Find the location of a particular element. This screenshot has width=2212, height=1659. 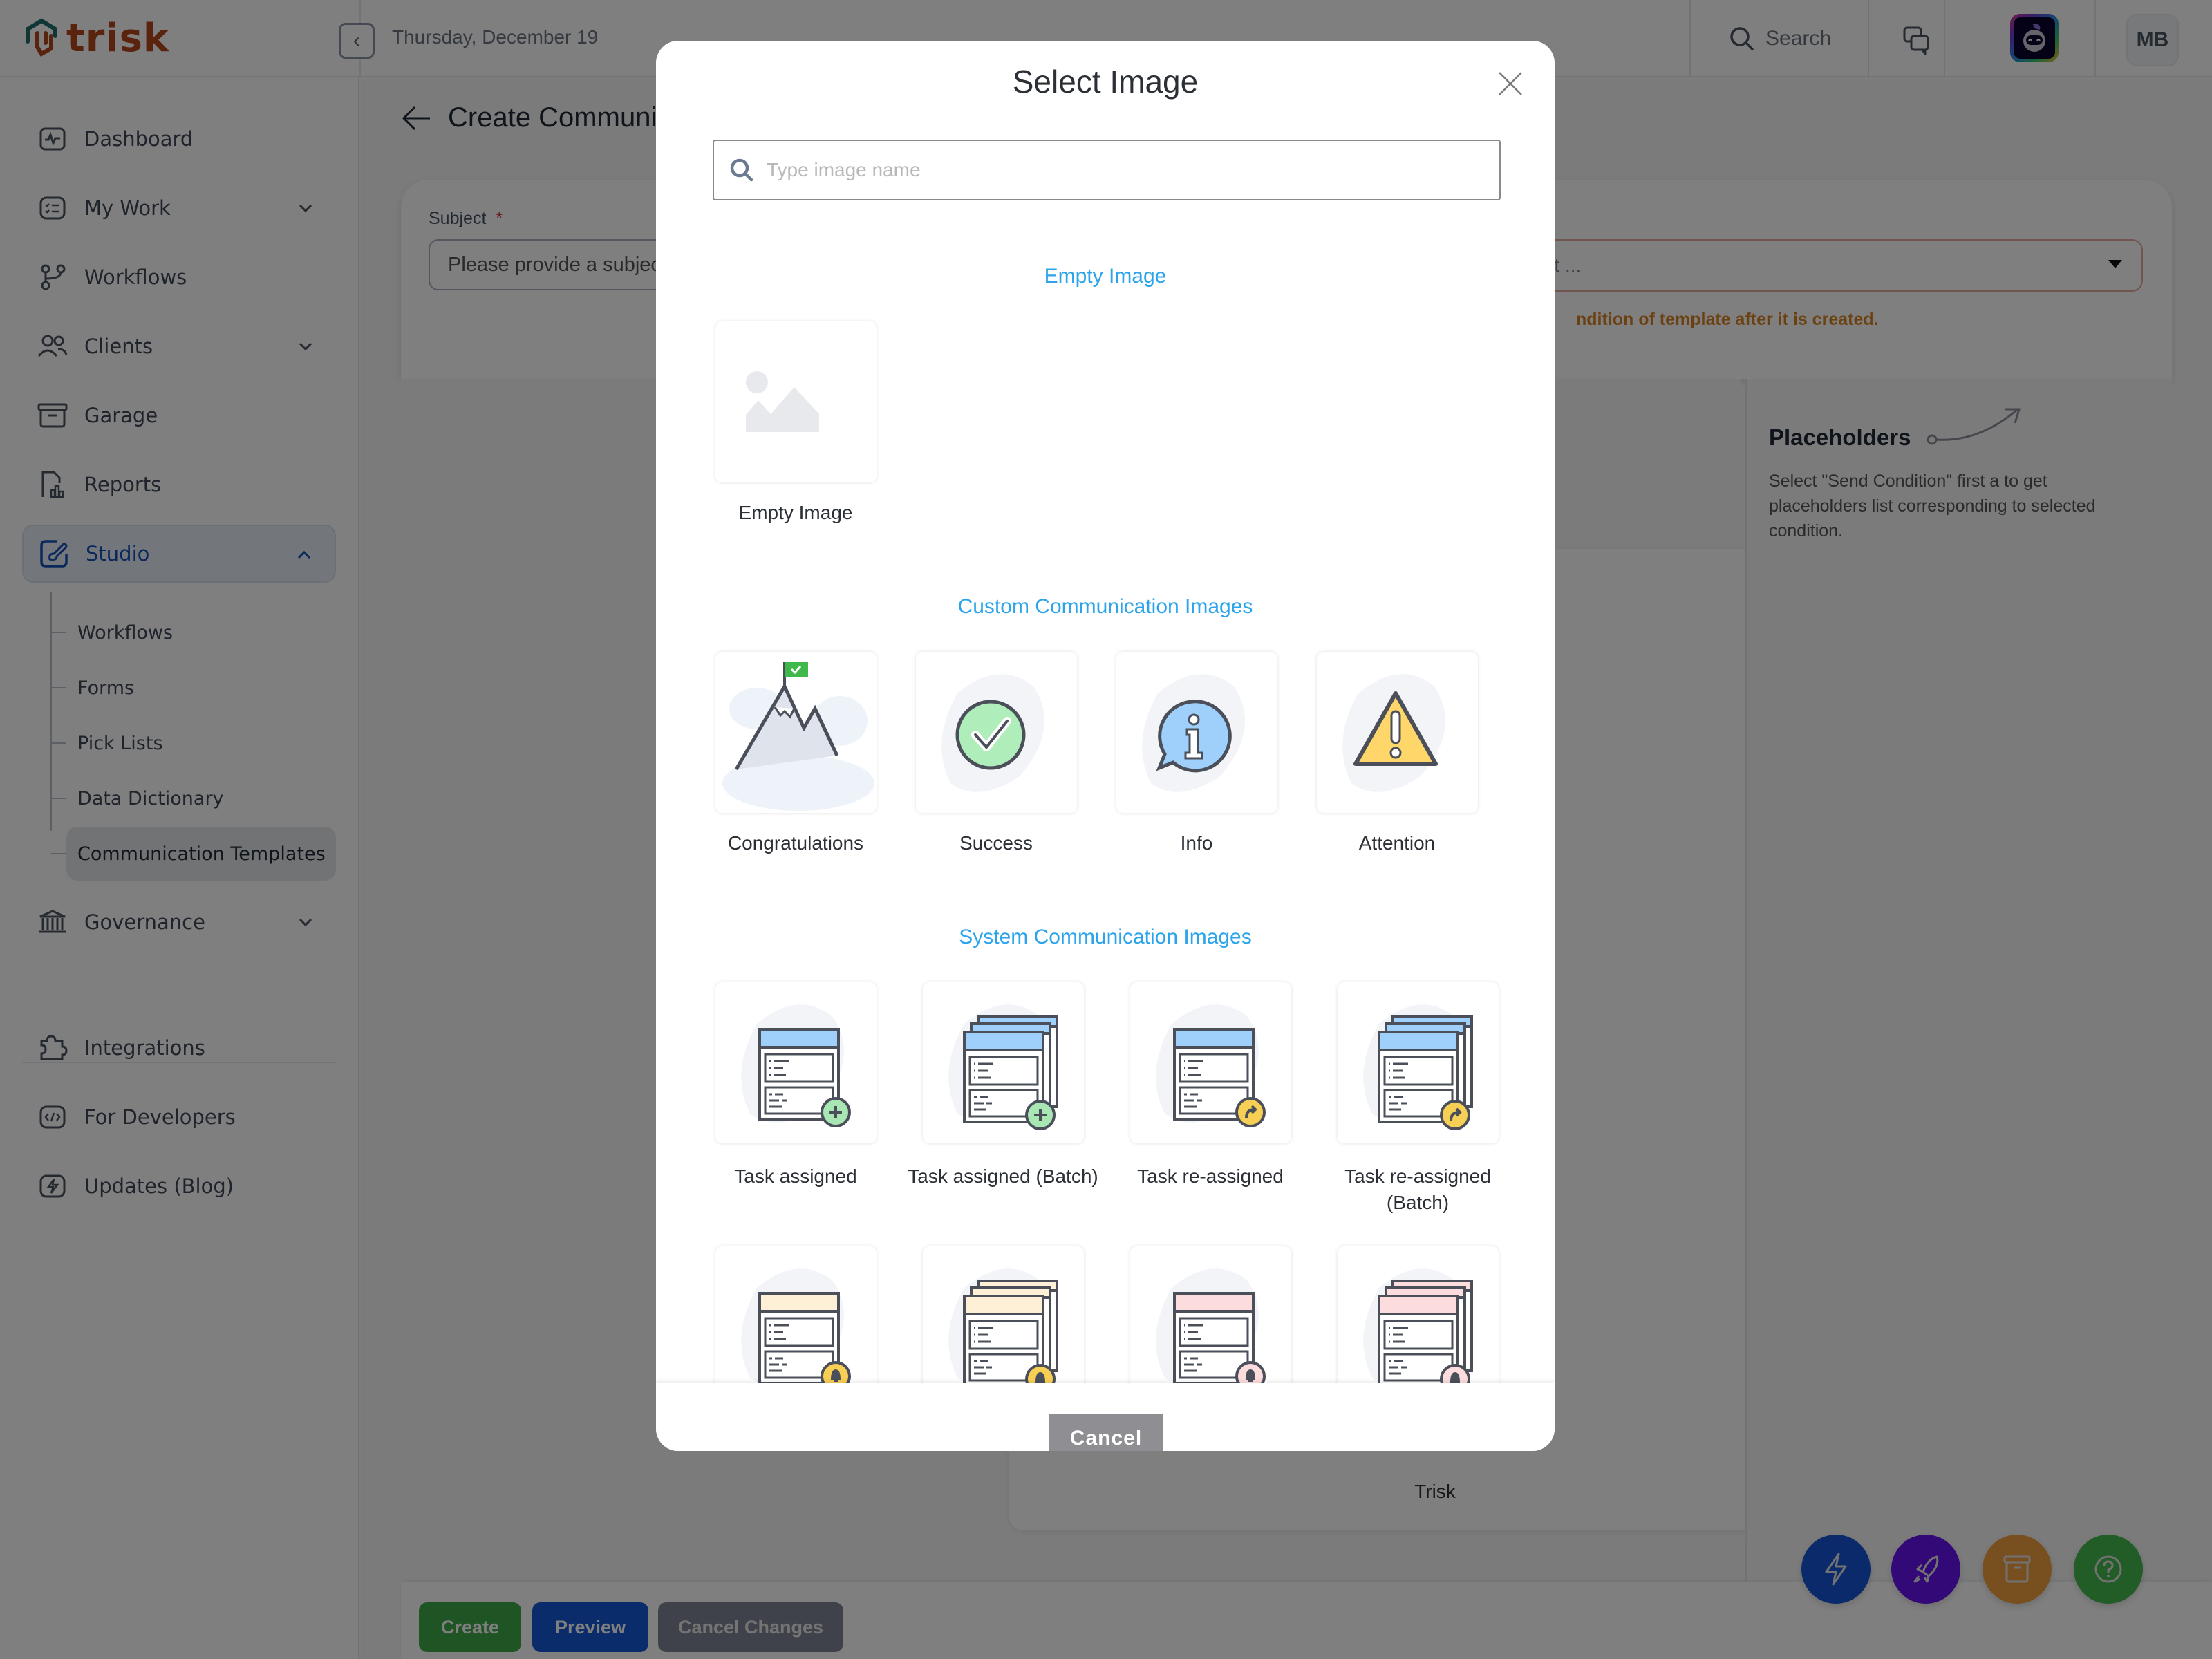

section-title-custom-images: Custom Communication Images is located at coordinates (1105, 606).